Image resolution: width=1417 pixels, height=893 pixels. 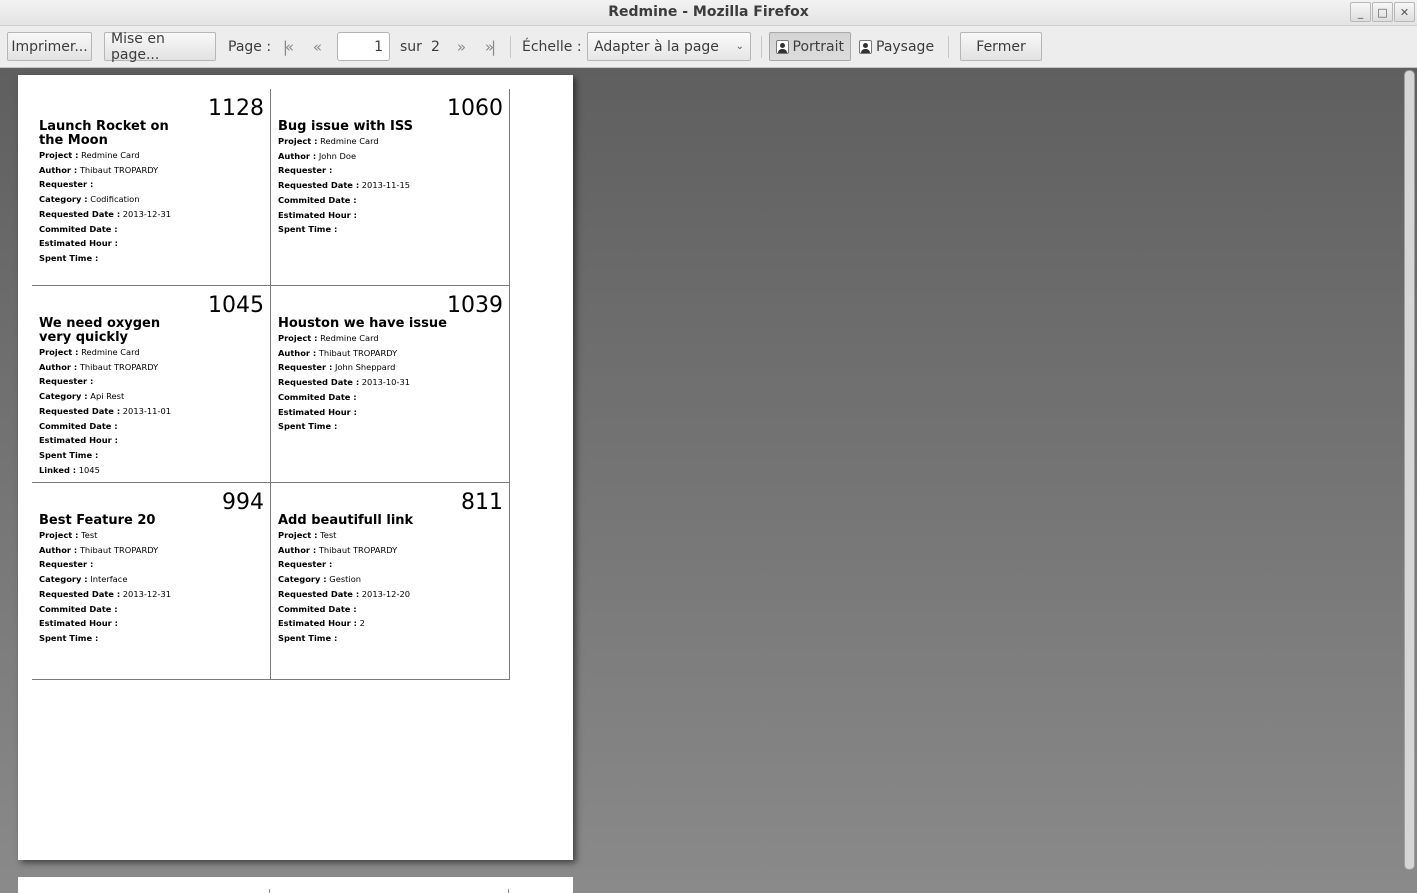 I want to click on landscape-icon, so click(x=865, y=46).